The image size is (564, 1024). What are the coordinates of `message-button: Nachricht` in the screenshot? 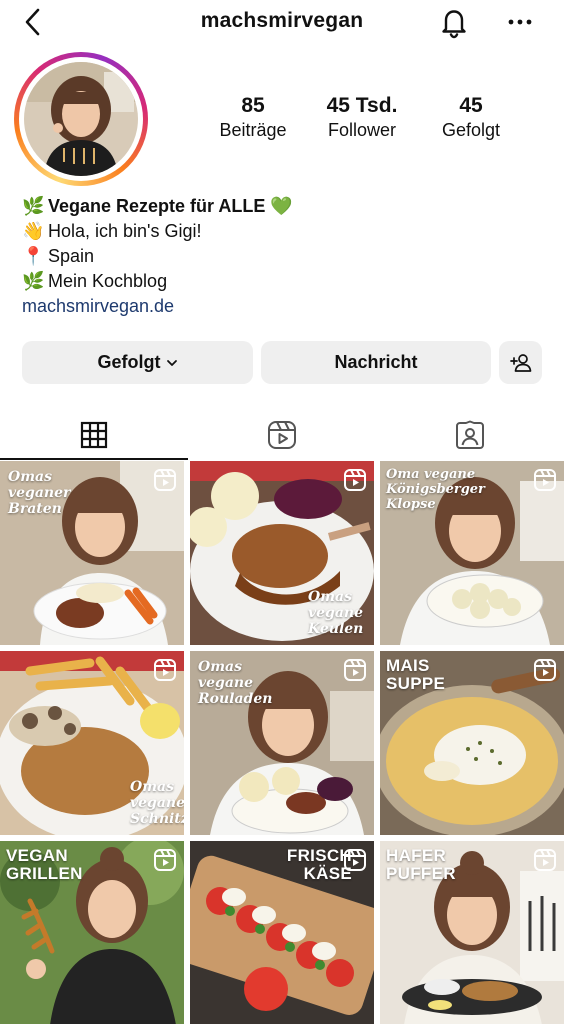 It's located at (376, 362).